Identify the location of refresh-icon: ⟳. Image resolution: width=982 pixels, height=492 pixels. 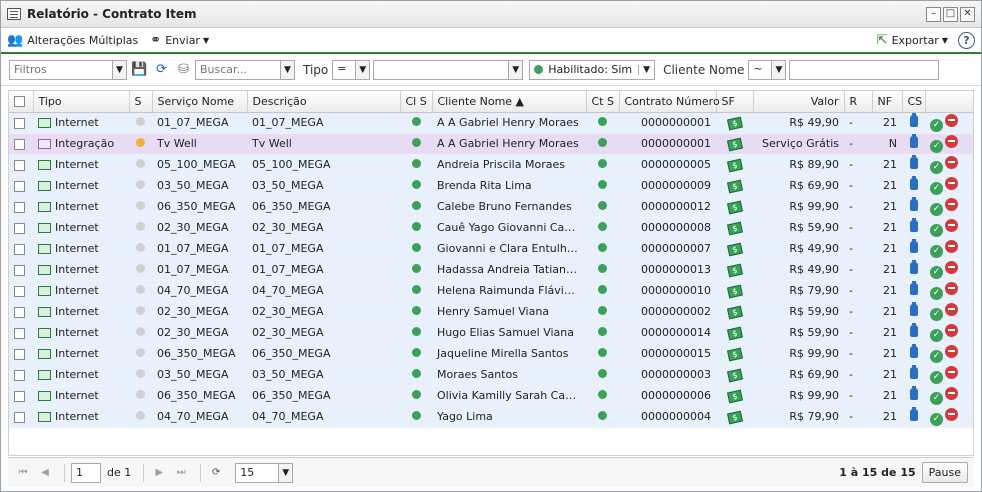
(216, 473).